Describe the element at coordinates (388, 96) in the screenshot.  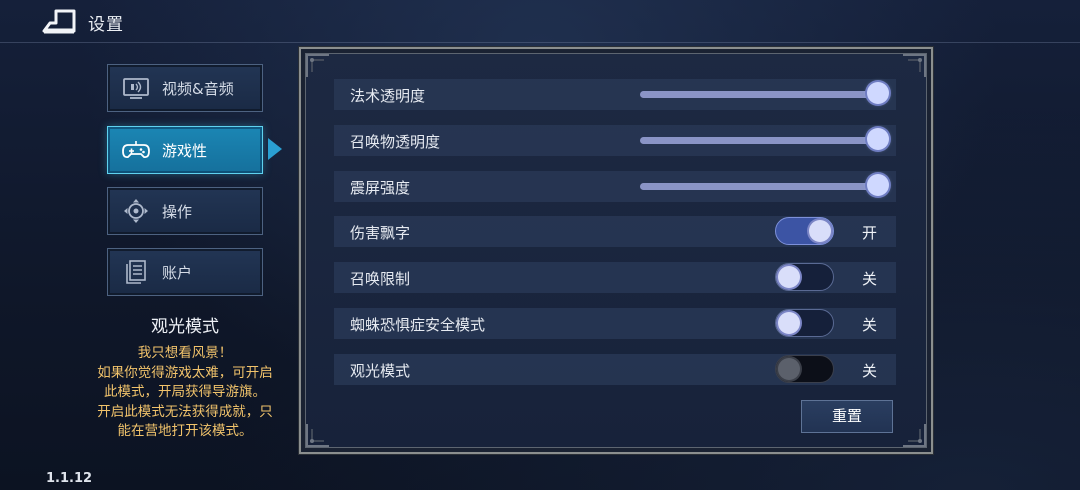
I see `setting-label: 法术透明度` at that location.